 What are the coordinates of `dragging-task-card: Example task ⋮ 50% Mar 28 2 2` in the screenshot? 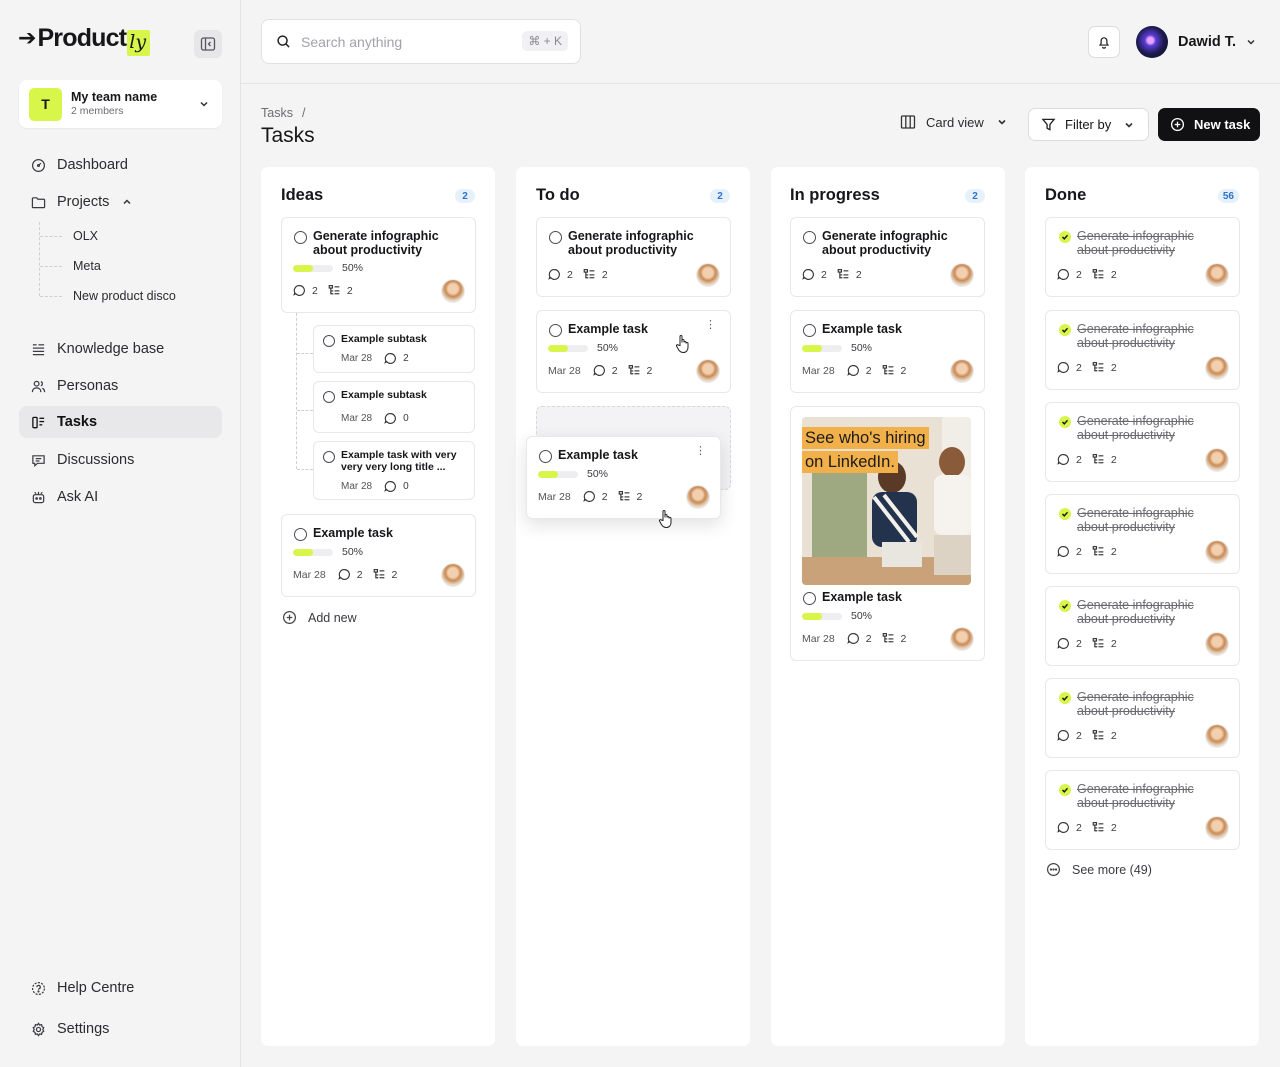 It's located at (623, 477).